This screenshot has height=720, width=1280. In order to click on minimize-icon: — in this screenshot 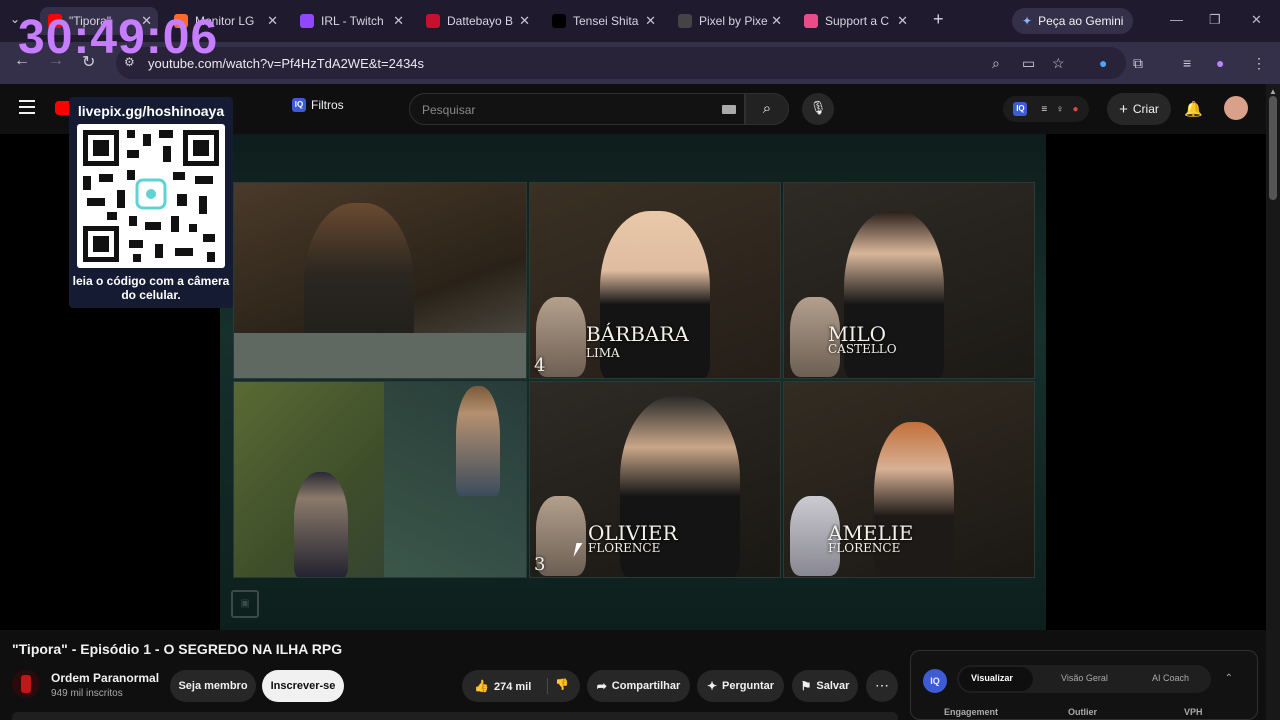, I will do `click(1176, 19)`.